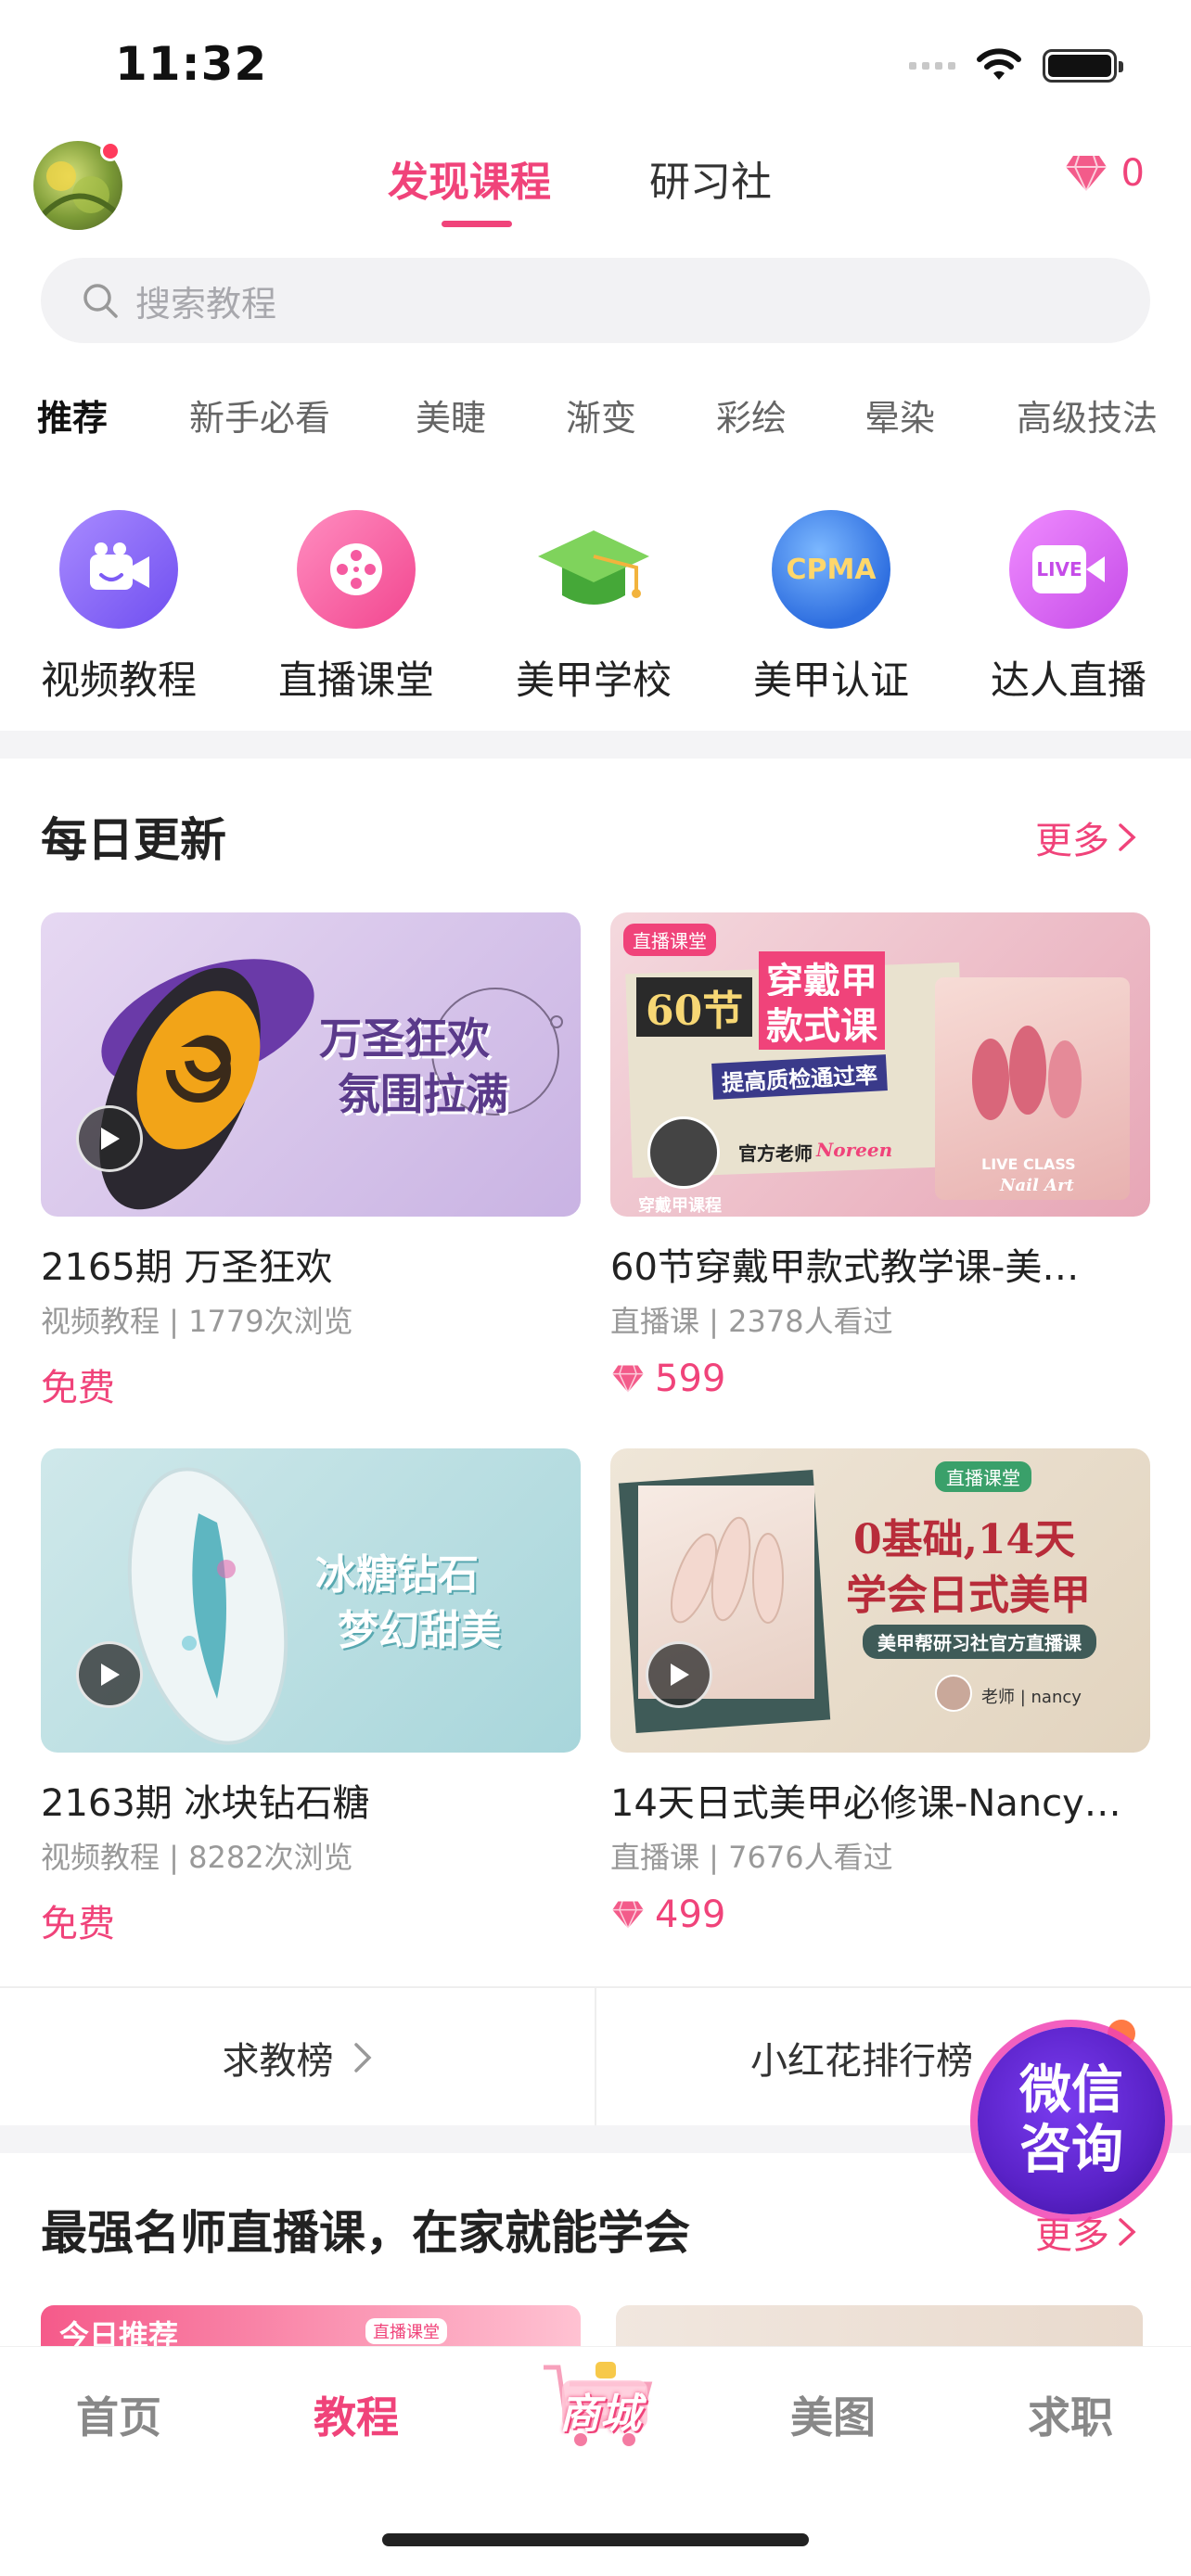 This screenshot has width=1191, height=2576. Describe the element at coordinates (999, 64) in the screenshot. I see `wifi-icon` at that location.